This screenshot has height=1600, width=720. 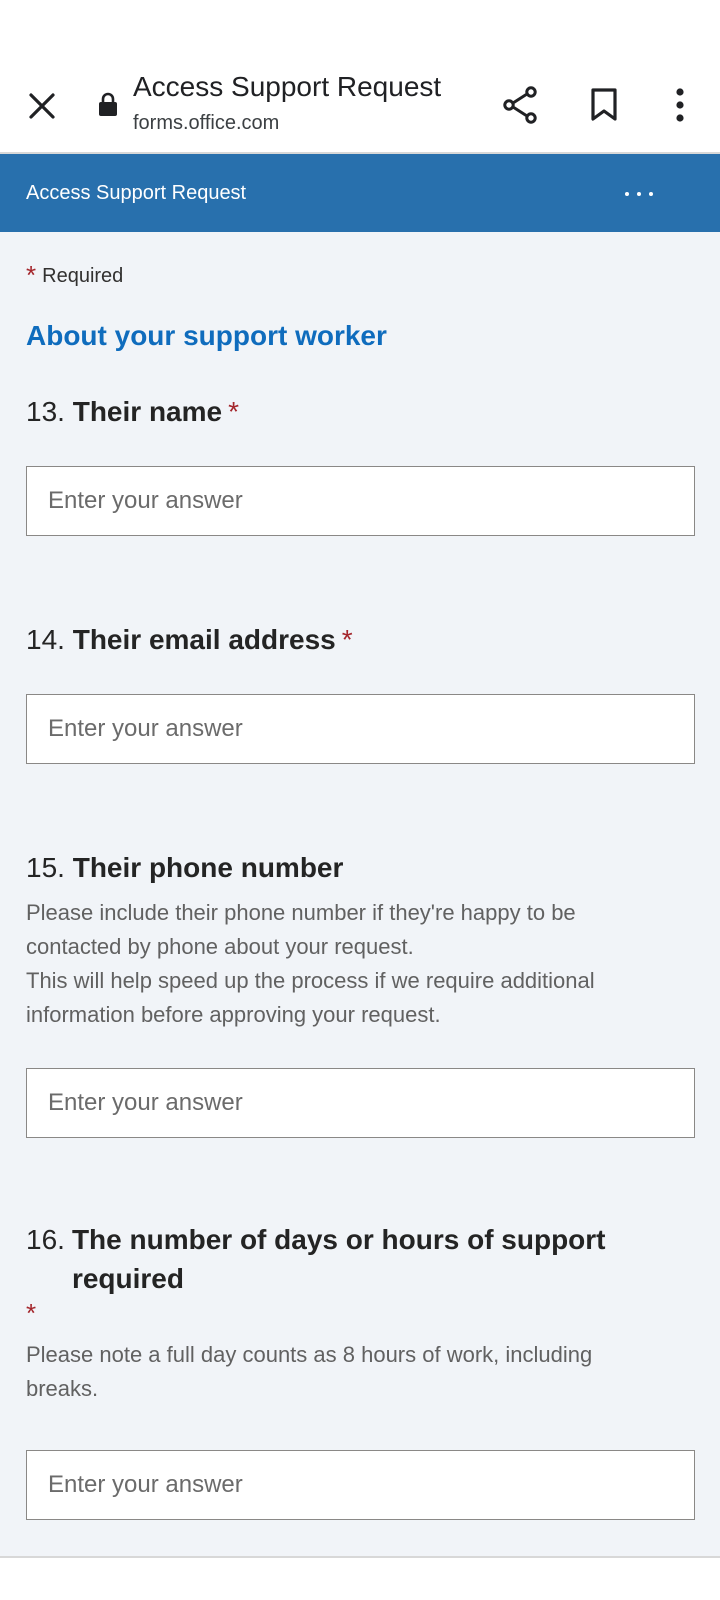 What do you see at coordinates (208, 867) in the screenshot?
I see `question-text: Their phone number` at bounding box center [208, 867].